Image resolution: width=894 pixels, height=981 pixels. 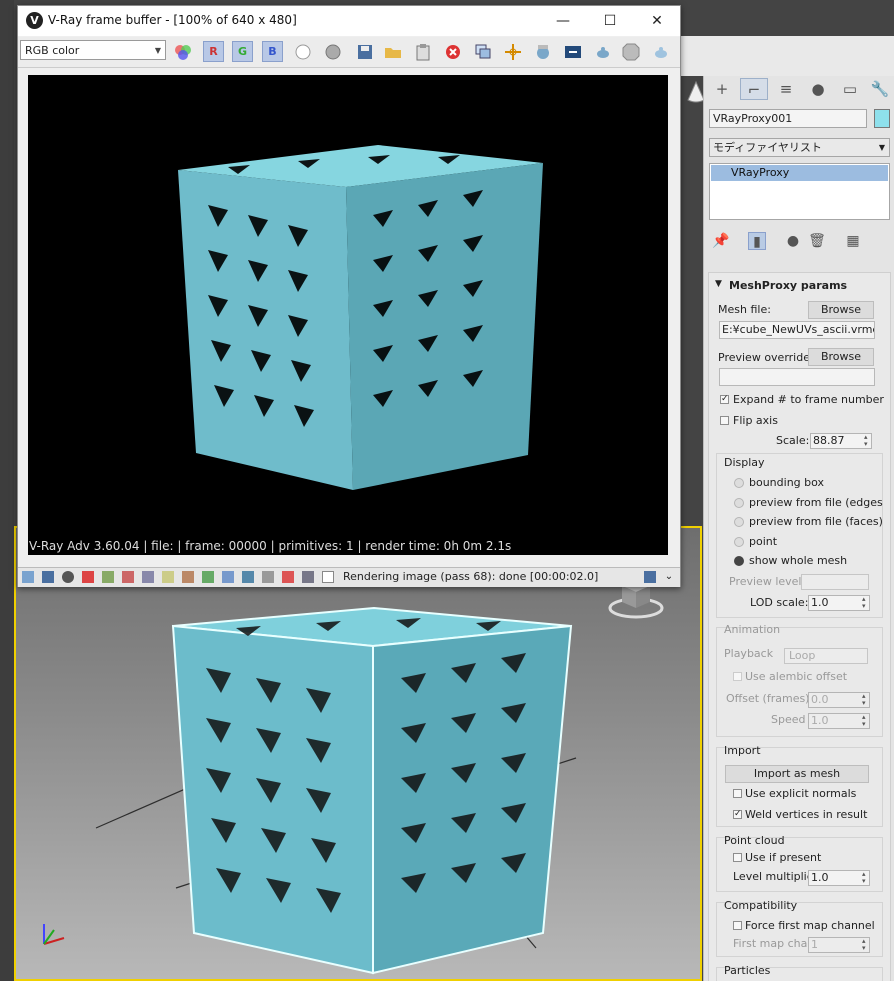 I want to click on display-option-bounding-box: bounding box, so click(x=787, y=482).